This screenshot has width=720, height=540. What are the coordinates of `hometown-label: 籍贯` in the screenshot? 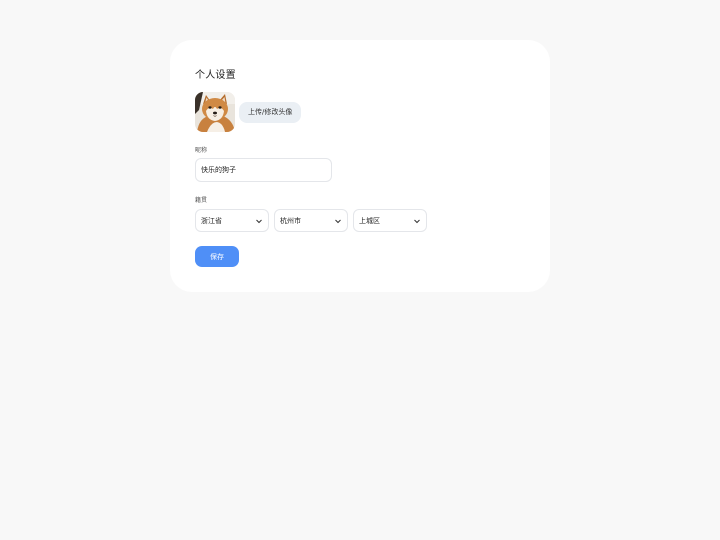 It's located at (201, 200).